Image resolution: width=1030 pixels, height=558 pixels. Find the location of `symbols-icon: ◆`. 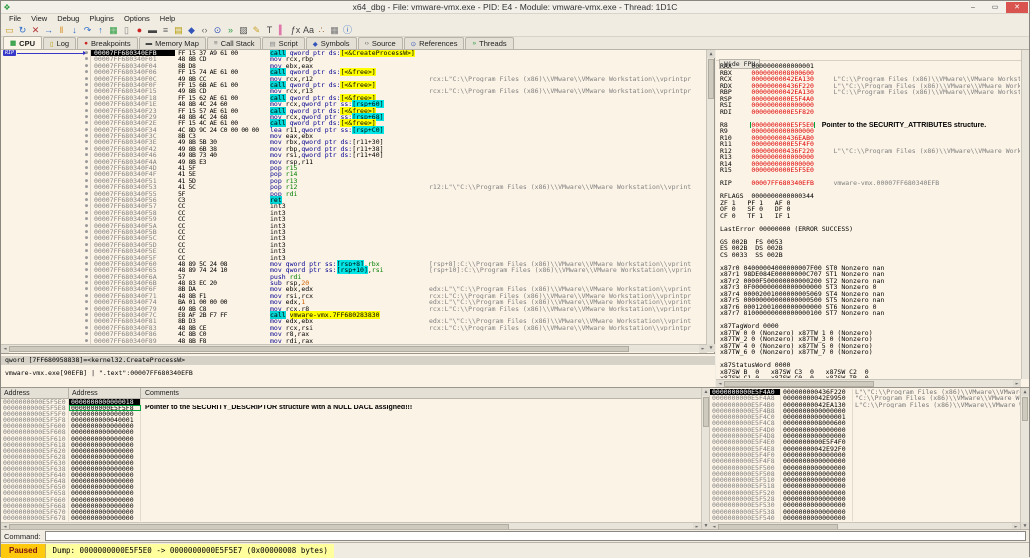

symbols-icon: ◆ is located at coordinates (191, 30).